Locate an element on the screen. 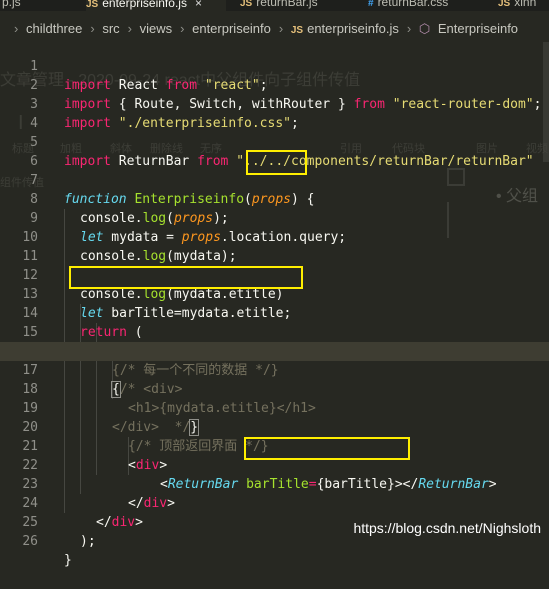 This screenshot has width=549, height=589. tab-label: xinn is located at coordinates (525, 4).